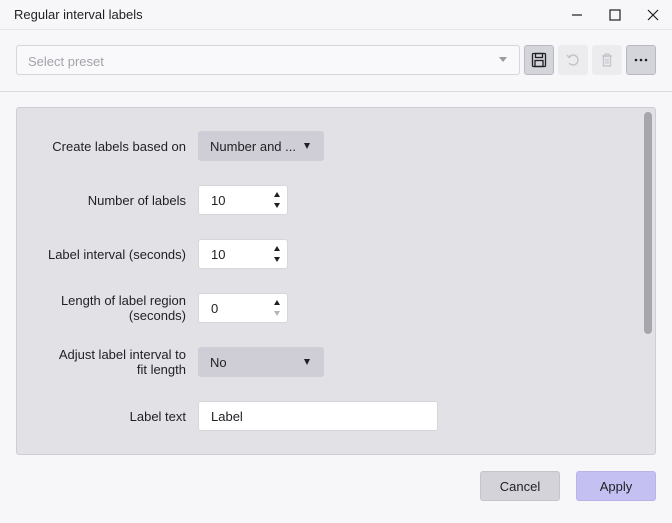  I want to click on label-text-value: Label, so click(227, 416).